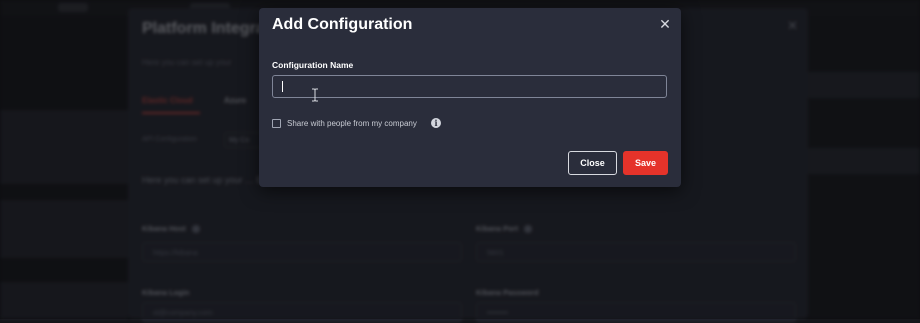  Describe the element at coordinates (665, 24) in the screenshot. I see `close-icon: ✕` at that location.